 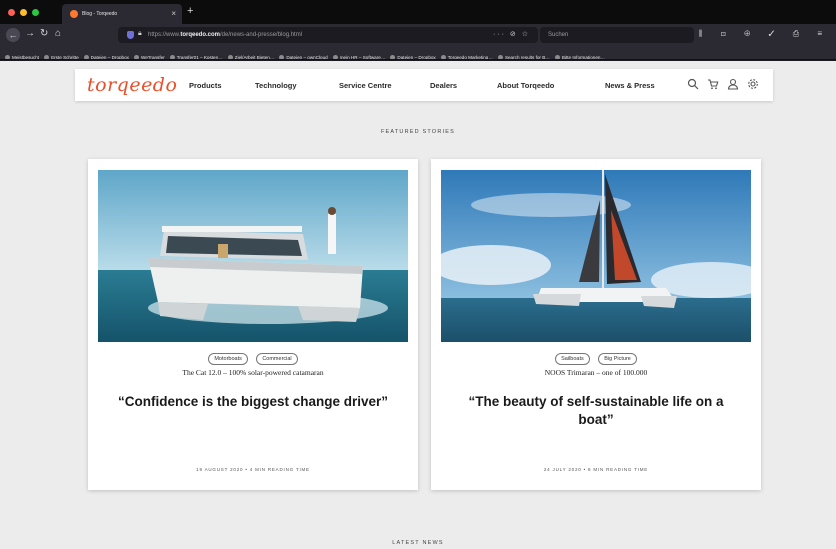 I want to click on cart-icon, so click(x=713, y=84).